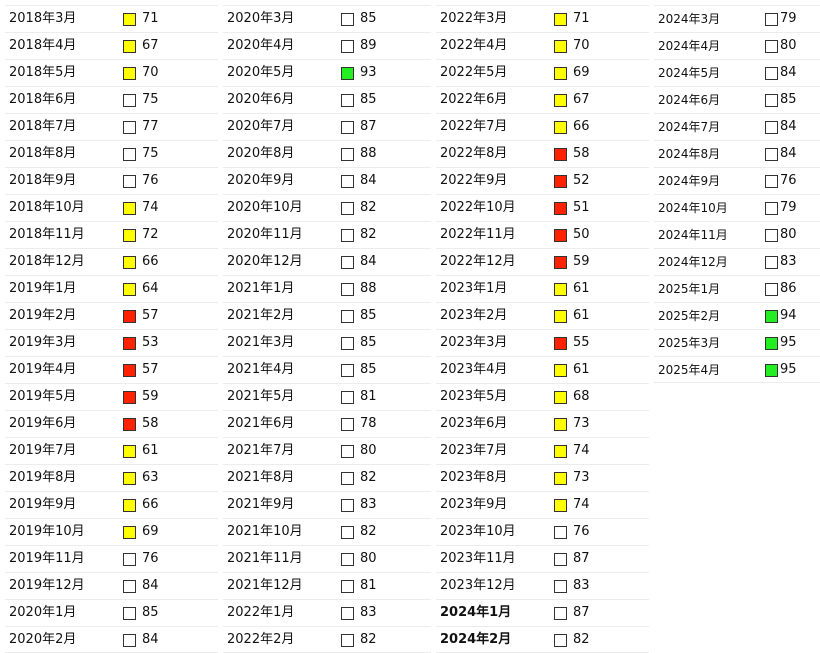 The width and height of the screenshot is (820, 653). Describe the element at coordinates (581, 234) in the screenshot. I see `index-value: 50` at that location.